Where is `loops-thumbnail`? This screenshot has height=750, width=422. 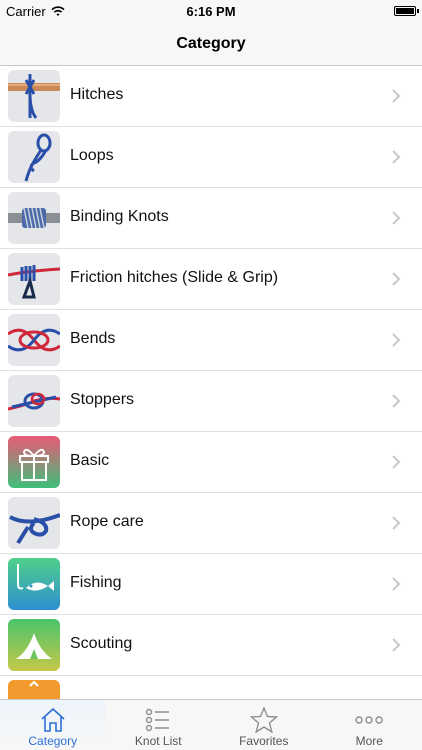
loops-thumbnail is located at coordinates (34, 157).